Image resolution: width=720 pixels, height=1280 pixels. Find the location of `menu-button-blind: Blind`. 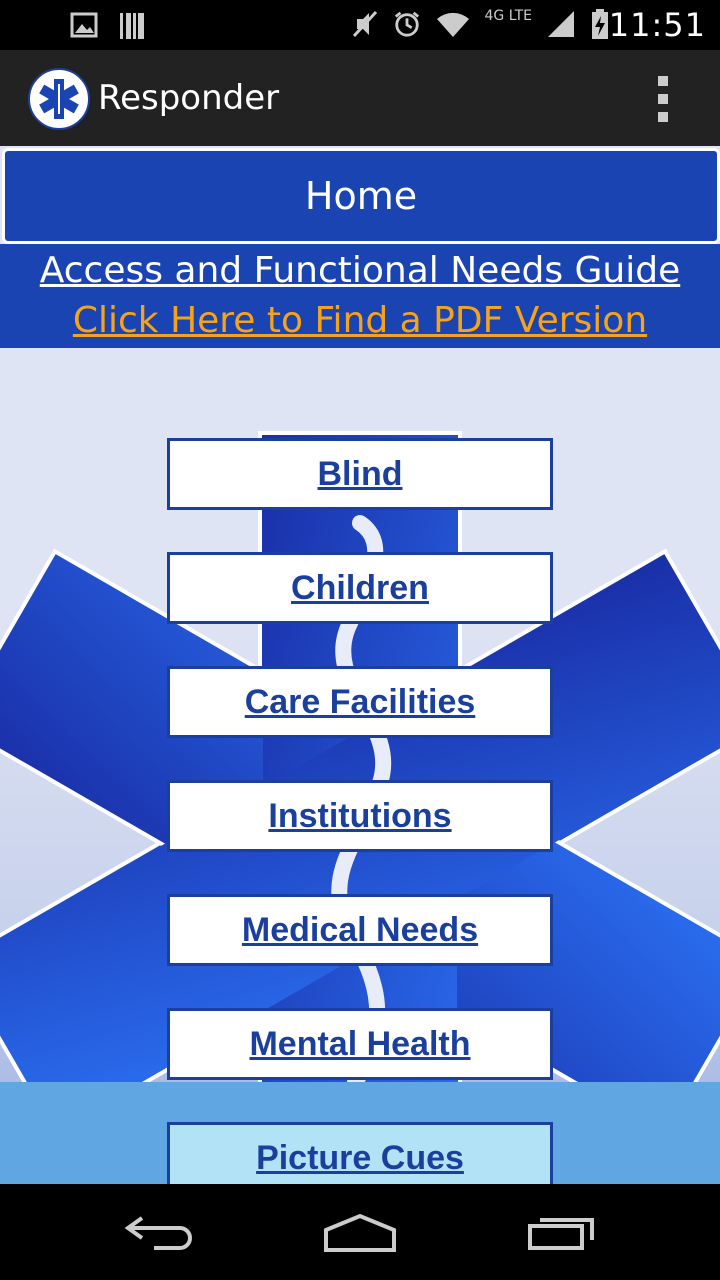

menu-button-blind: Blind is located at coordinates (360, 474).